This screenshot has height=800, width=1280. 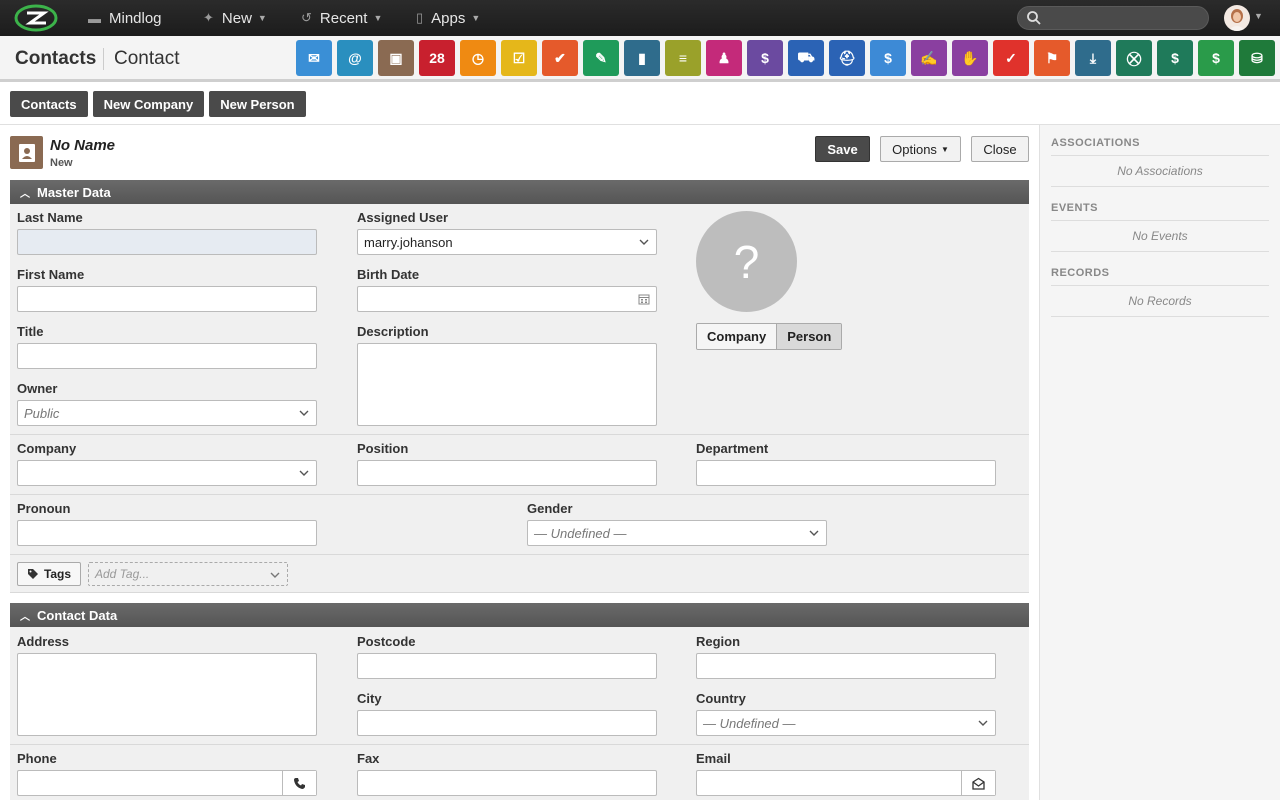 What do you see at coordinates (208, 17) in the screenshot?
I see `sparkle-icon: ✦` at bounding box center [208, 17].